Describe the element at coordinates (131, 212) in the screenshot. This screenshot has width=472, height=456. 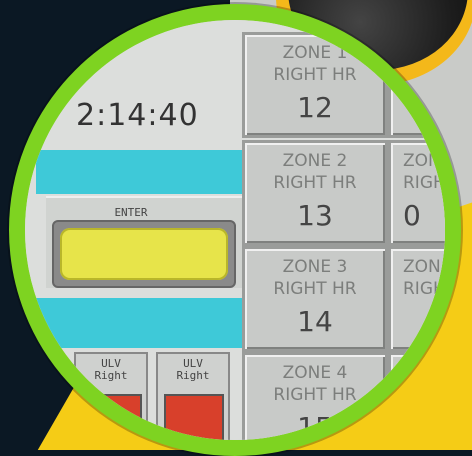
I see `enter-label: ENTER` at that location.